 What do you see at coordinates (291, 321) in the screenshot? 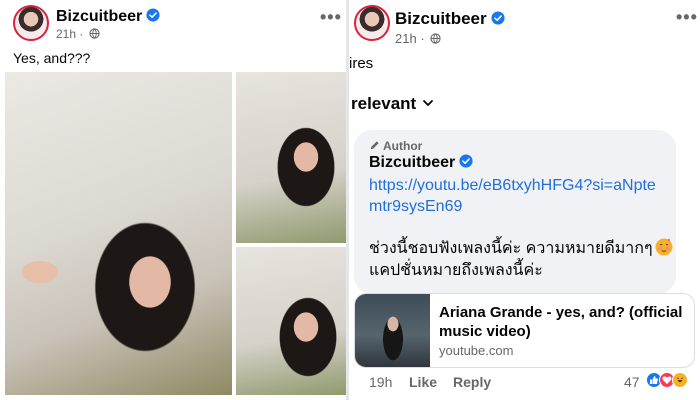
I see `photo-bottom` at bounding box center [291, 321].